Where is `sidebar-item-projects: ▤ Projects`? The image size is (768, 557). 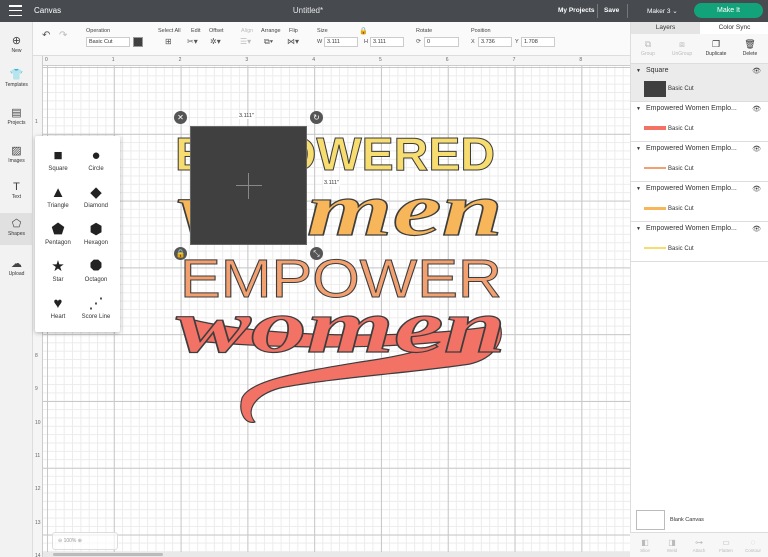 sidebar-item-projects: ▤ Projects is located at coordinates (16, 116).